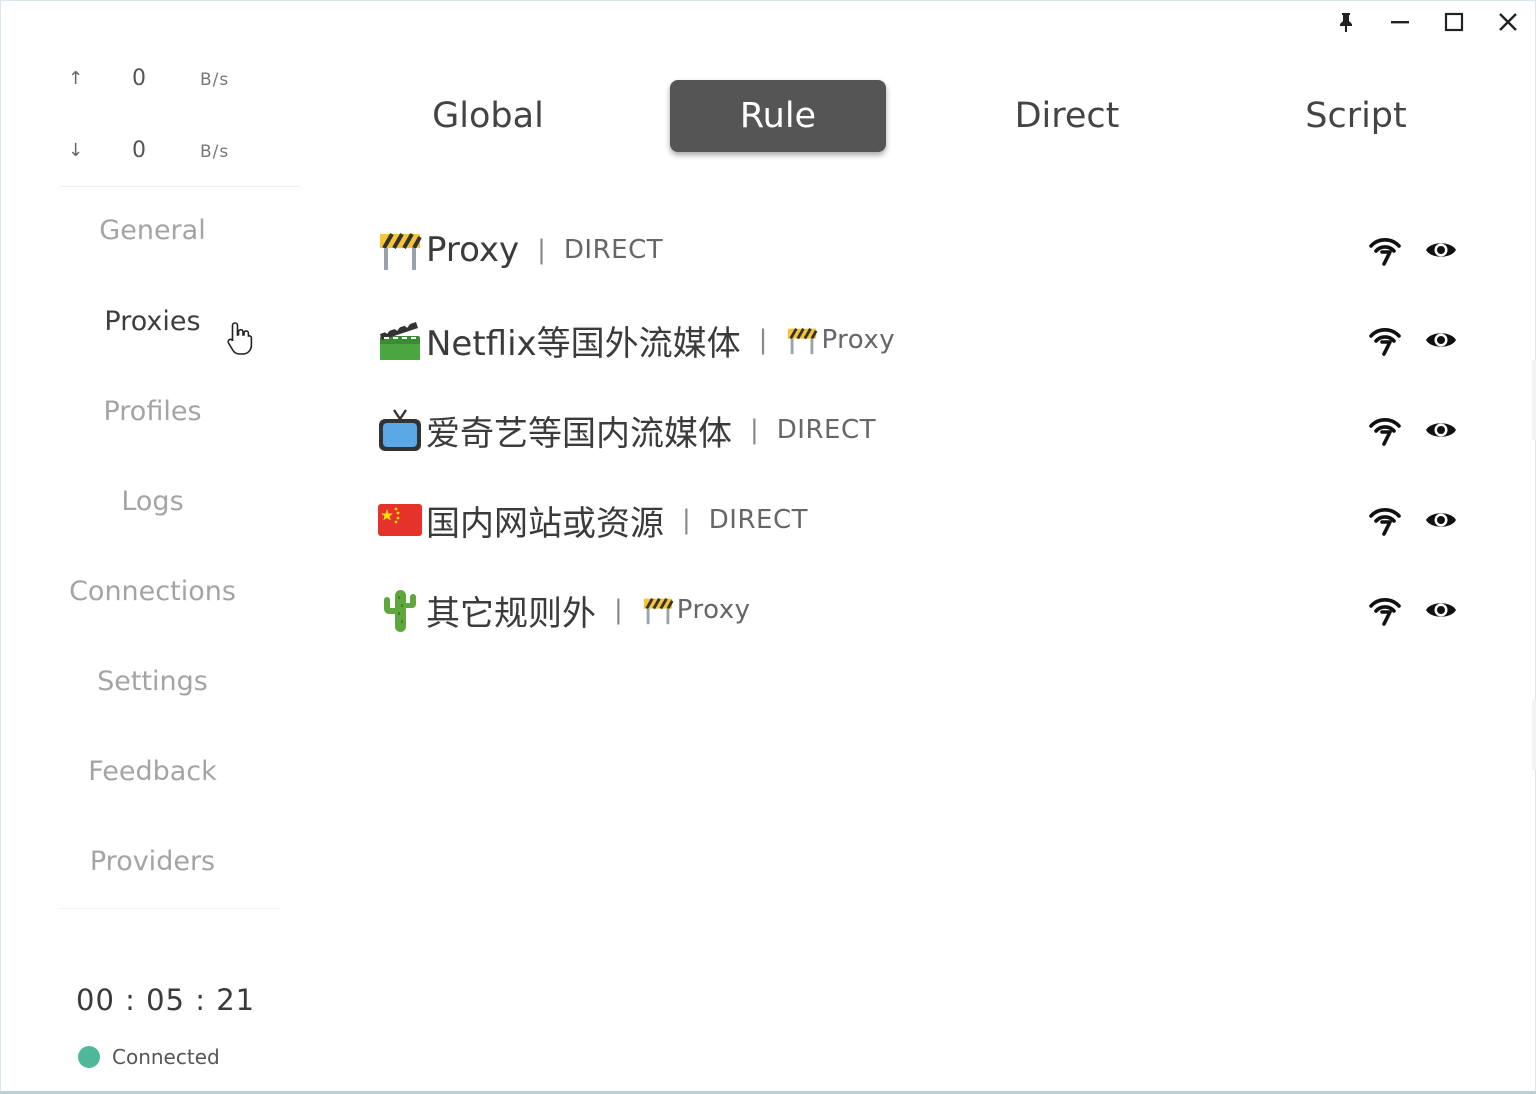  Describe the element at coordinates (215, 152) in the screenshot. I see `download-unit: B/s` at that location.